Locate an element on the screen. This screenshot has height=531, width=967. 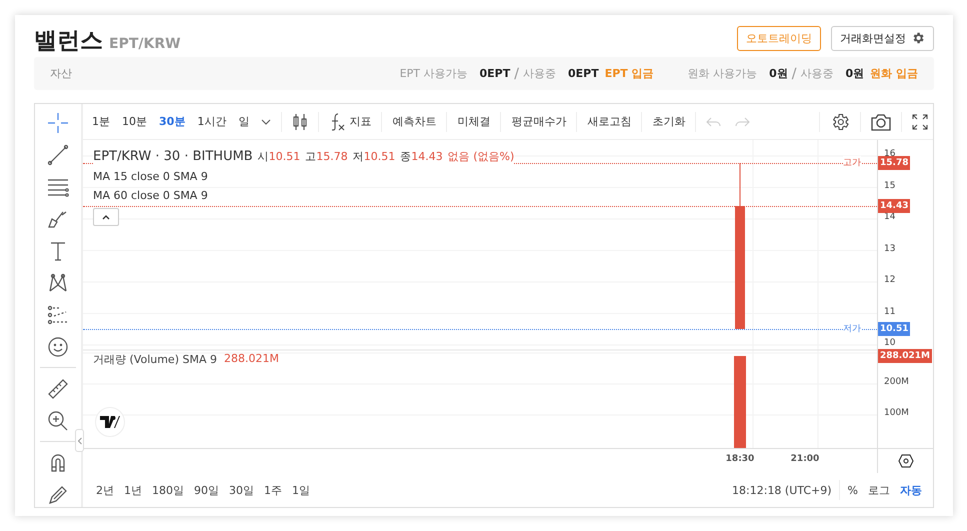
price-tag: 15.78 is located at coordinates (894, 163).